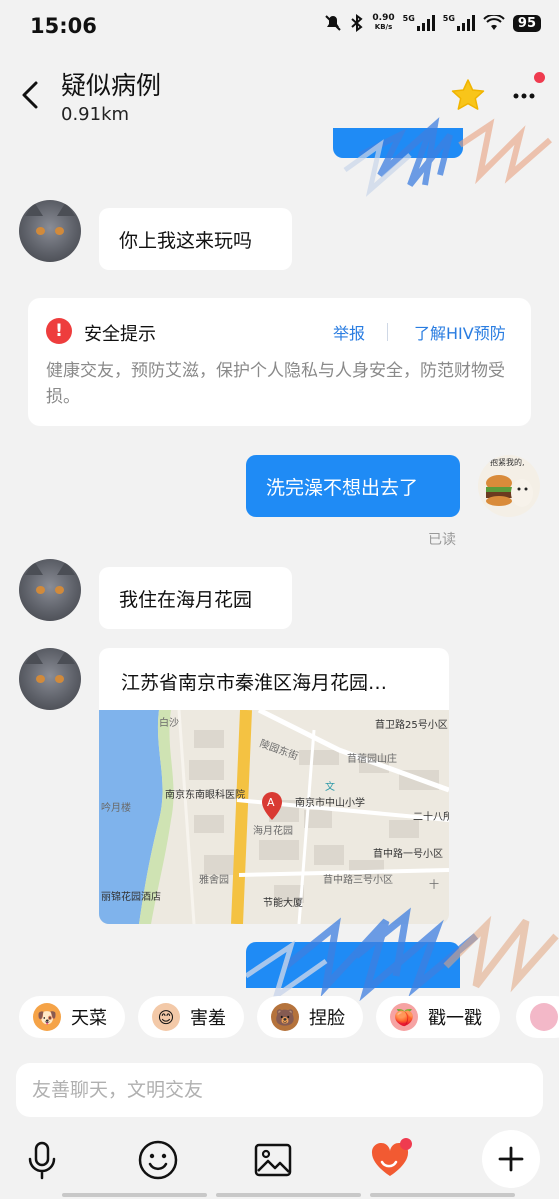  Describe the element at coordinates (448, 18) in the screenshot. I see `sim2-label: 5G` at that location.